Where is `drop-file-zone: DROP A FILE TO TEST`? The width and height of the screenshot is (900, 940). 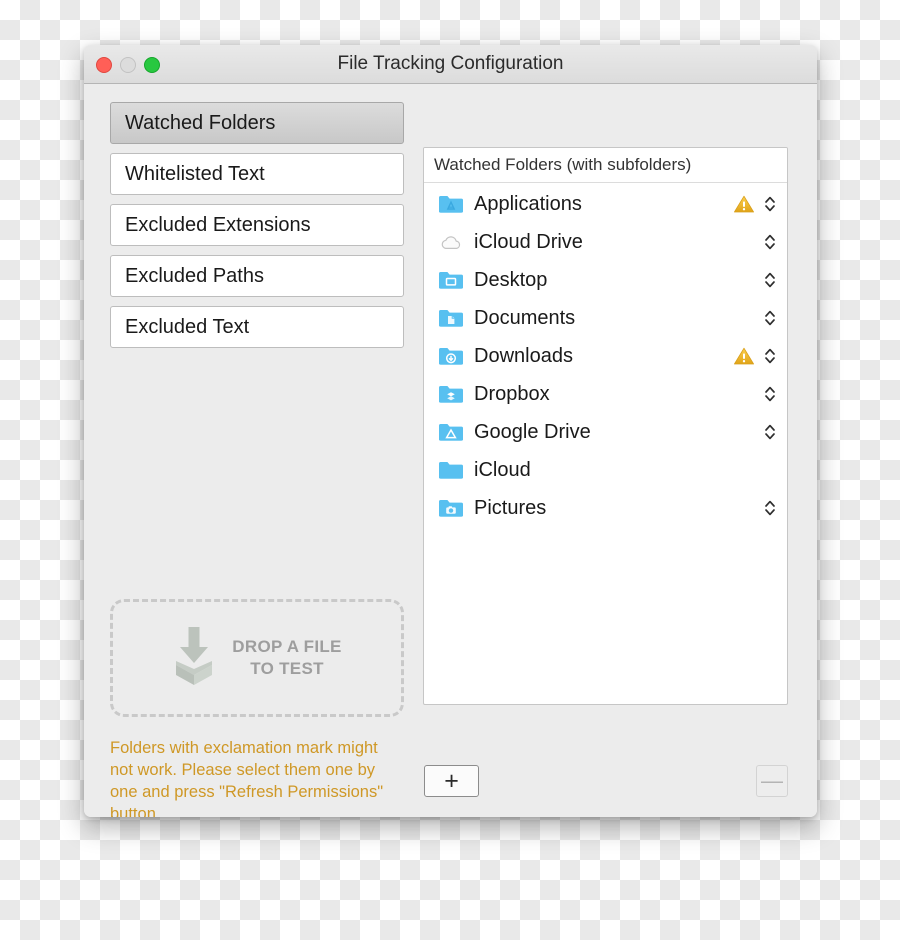
drop-file-zone: DROP A FILE TO TEST is located at coordinates (257, 658).